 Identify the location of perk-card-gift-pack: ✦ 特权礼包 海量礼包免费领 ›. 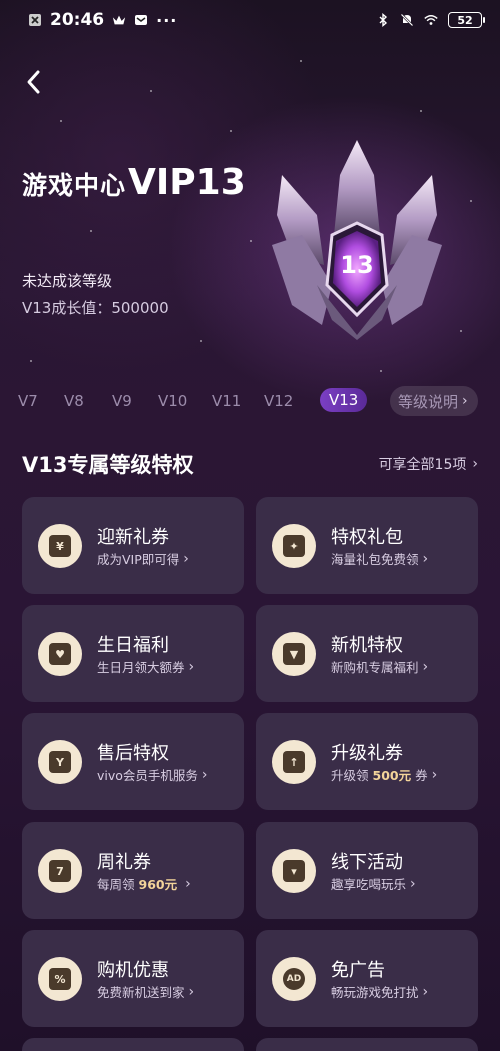
(367, 545).